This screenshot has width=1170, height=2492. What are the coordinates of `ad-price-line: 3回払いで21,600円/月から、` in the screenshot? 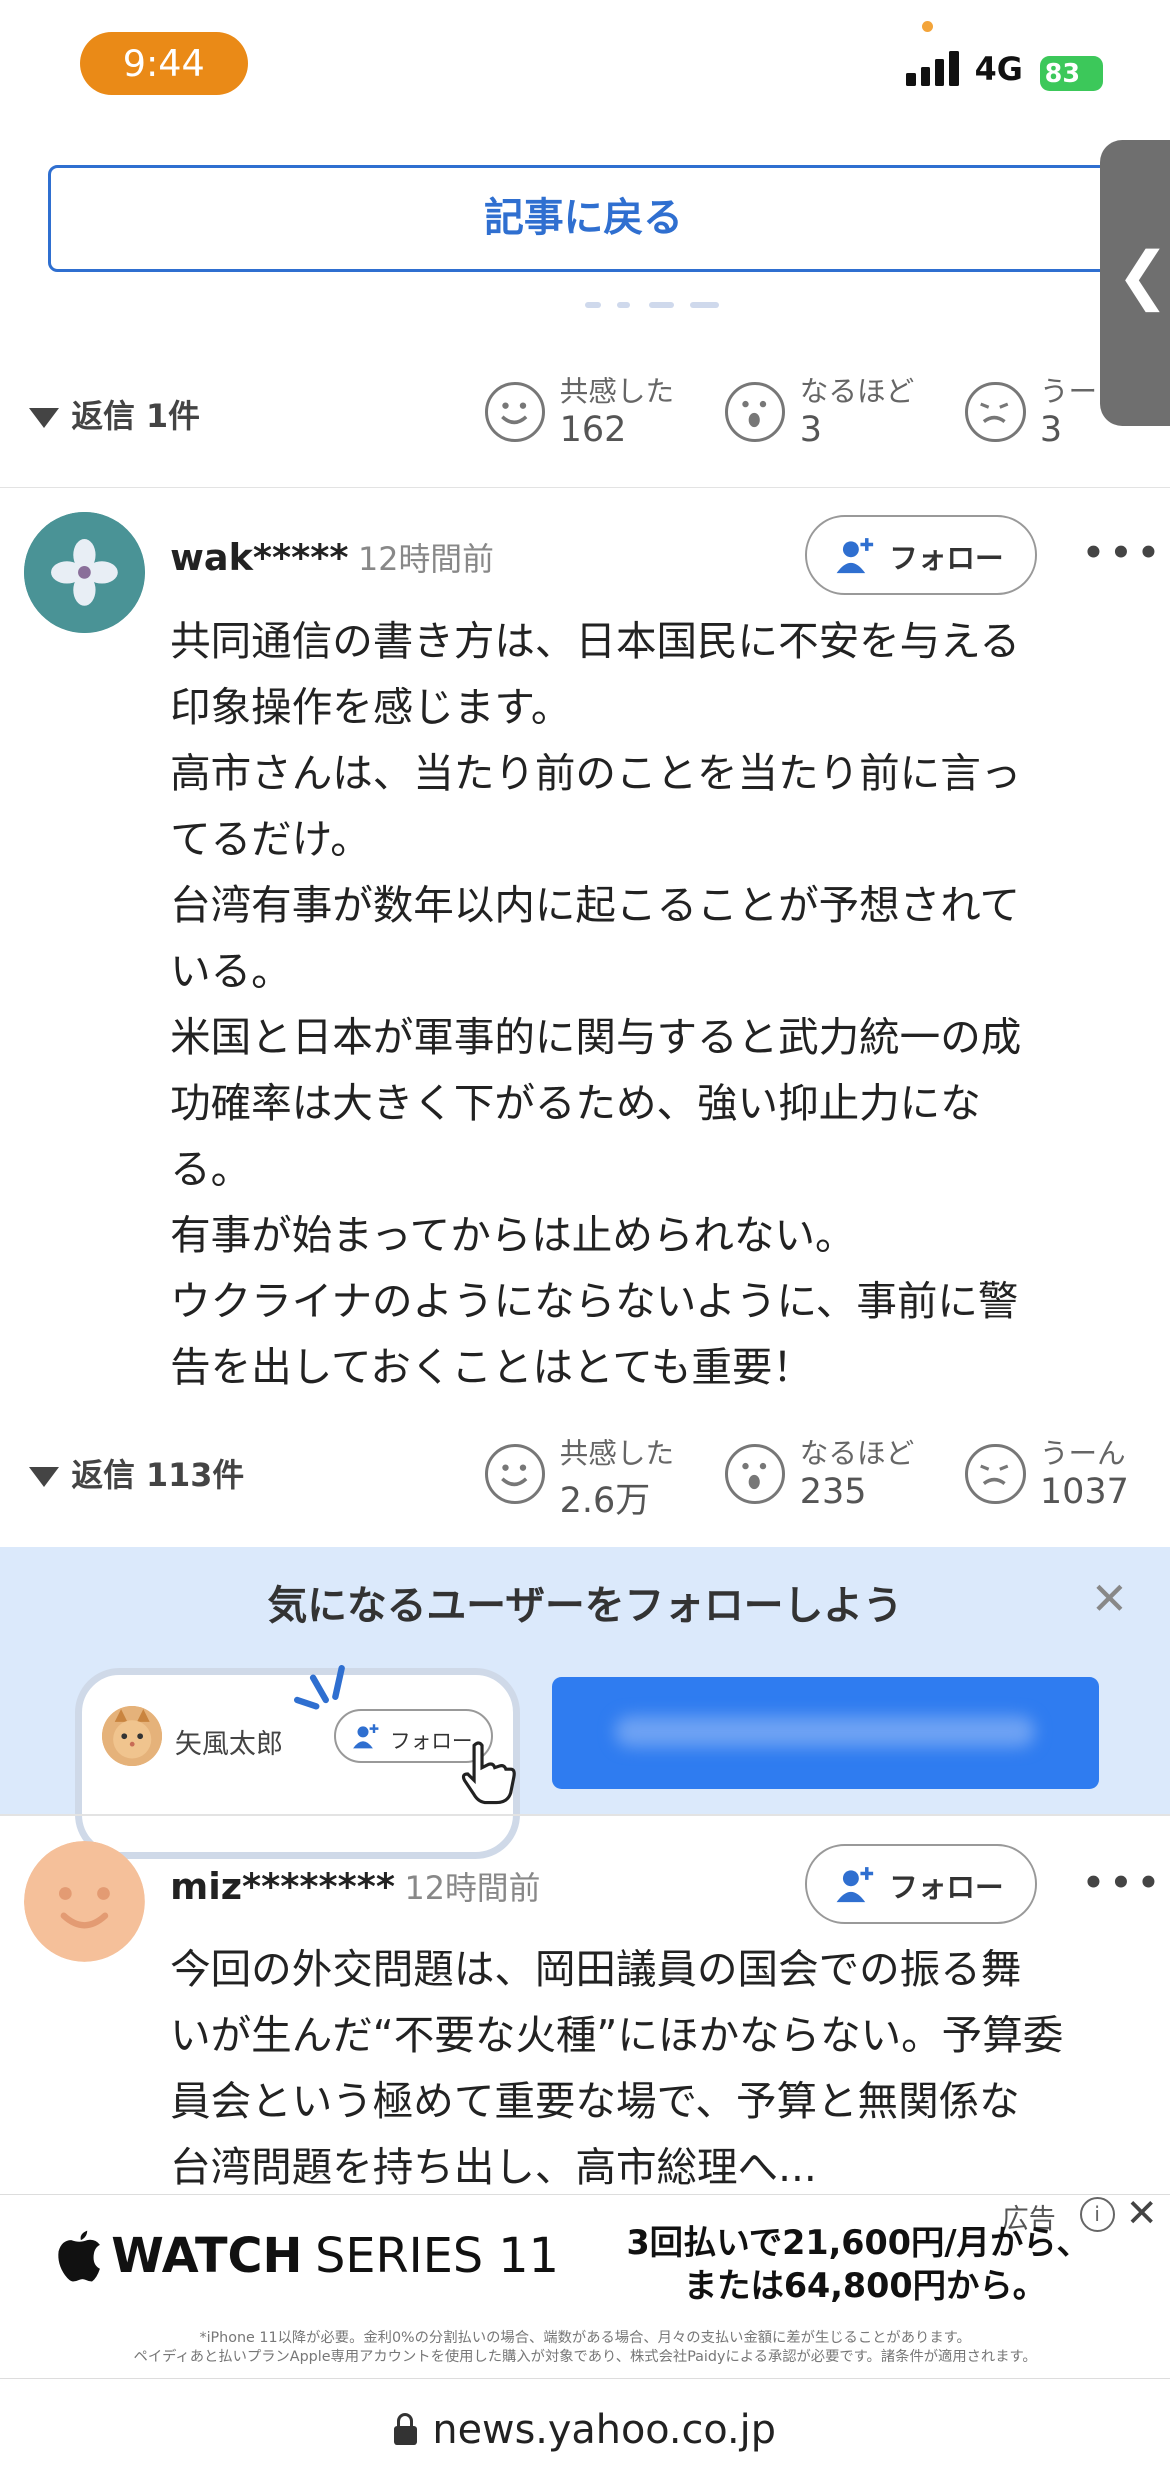 It's located at (858, 2242).